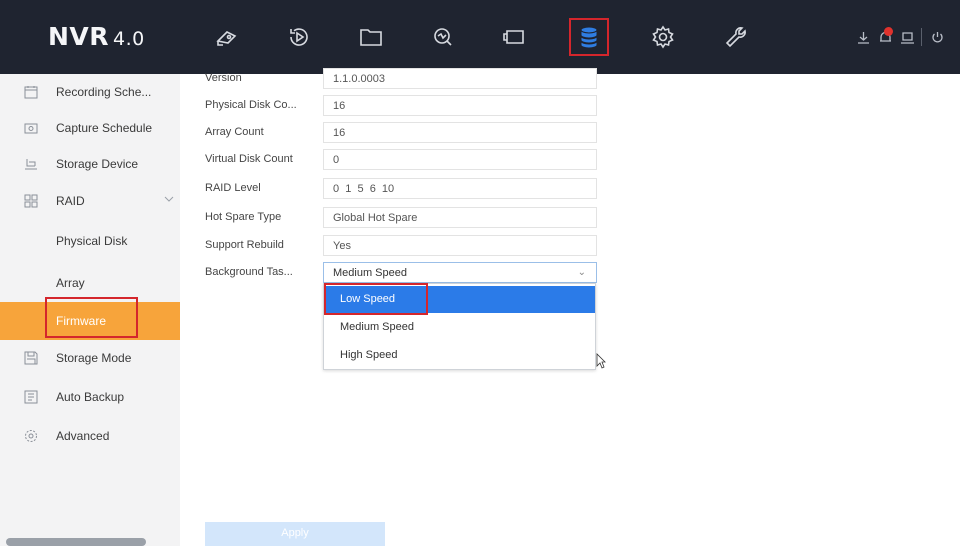  I want to click on sidebar-item-label: Advanced, so click(83, 436).